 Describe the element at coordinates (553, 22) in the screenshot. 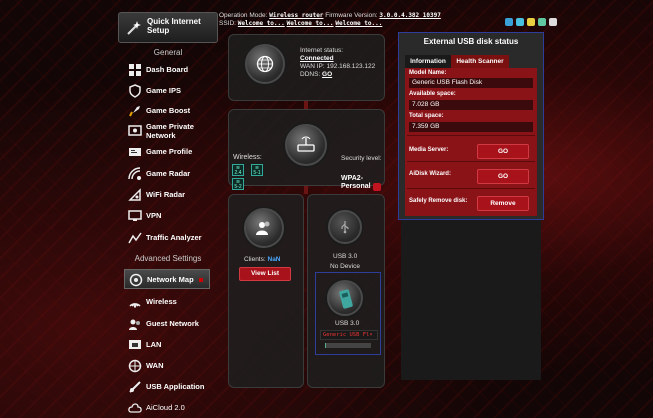

I see `gear-icon` at that location.